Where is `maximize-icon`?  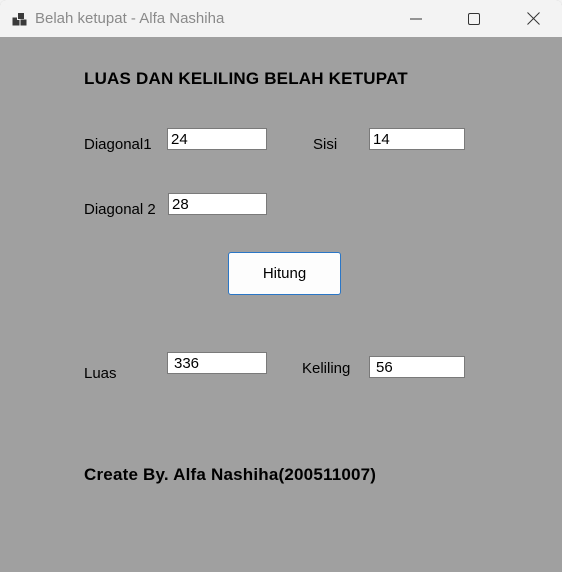
maximize-icon is located at coordinates (474, 18).